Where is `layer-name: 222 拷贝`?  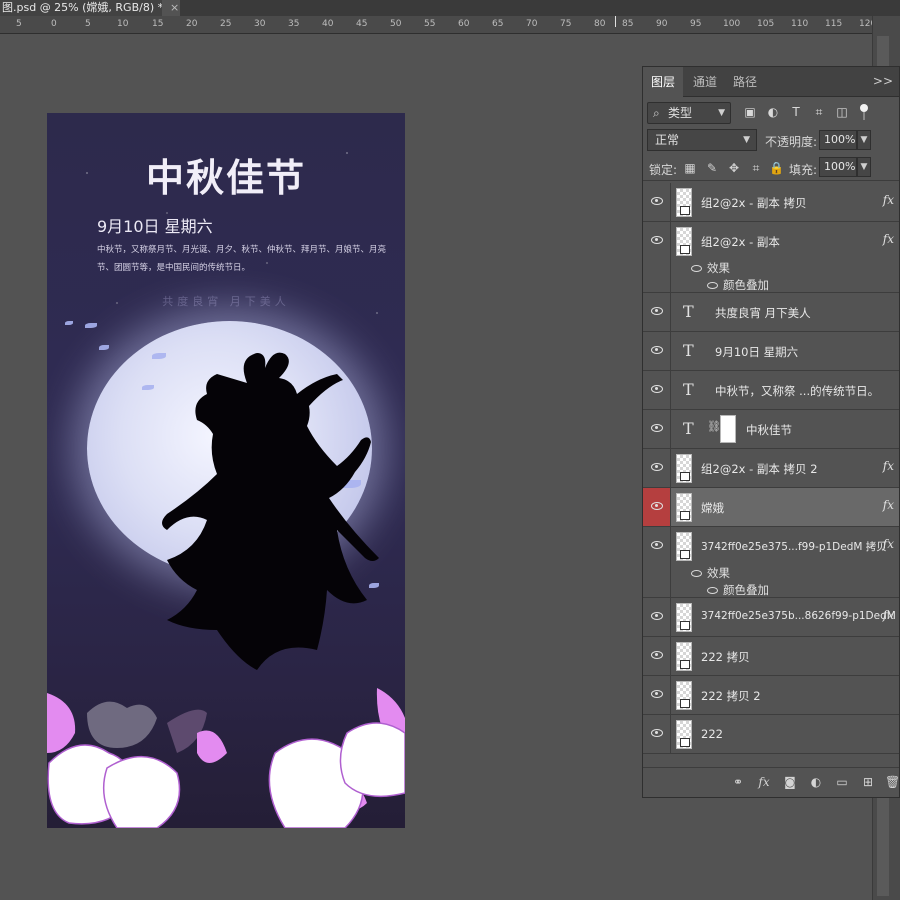 layer-name: 222 拷贝 is located at coordinates (725, 657).